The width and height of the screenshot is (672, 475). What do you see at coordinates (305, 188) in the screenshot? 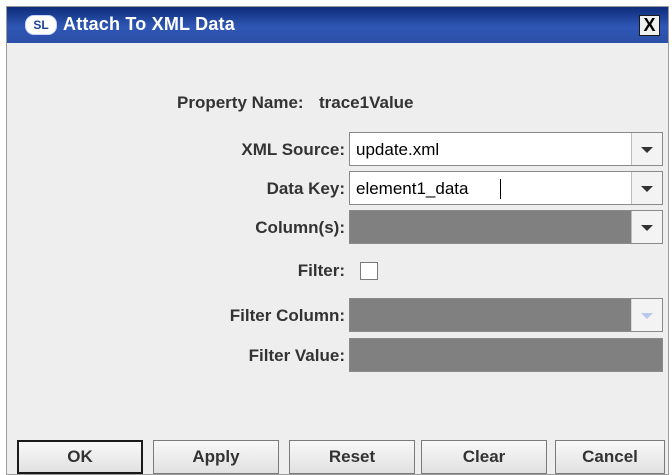
I see `data-key-label: Data Key:` at bounding box center [305, 188].